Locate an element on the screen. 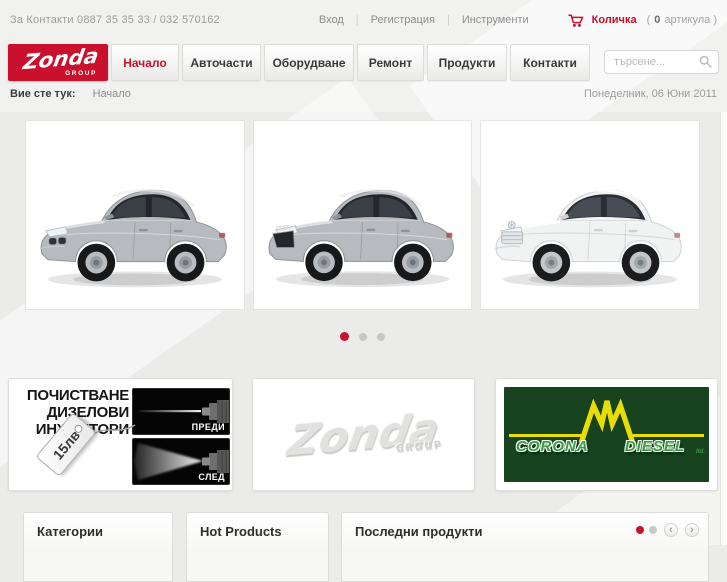  chevron-left-icon: ‹ is located at coordinates (671, 530).